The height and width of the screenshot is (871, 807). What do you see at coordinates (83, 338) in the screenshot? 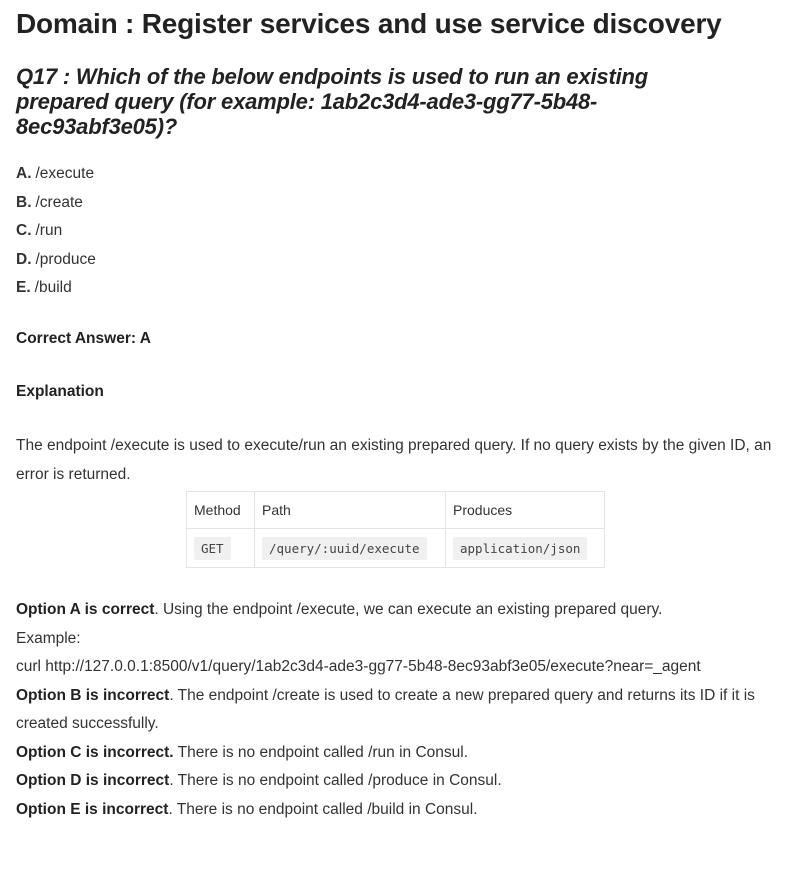
I see `correct-answer: Correct Answer: A` at bounding box center [83, 338].